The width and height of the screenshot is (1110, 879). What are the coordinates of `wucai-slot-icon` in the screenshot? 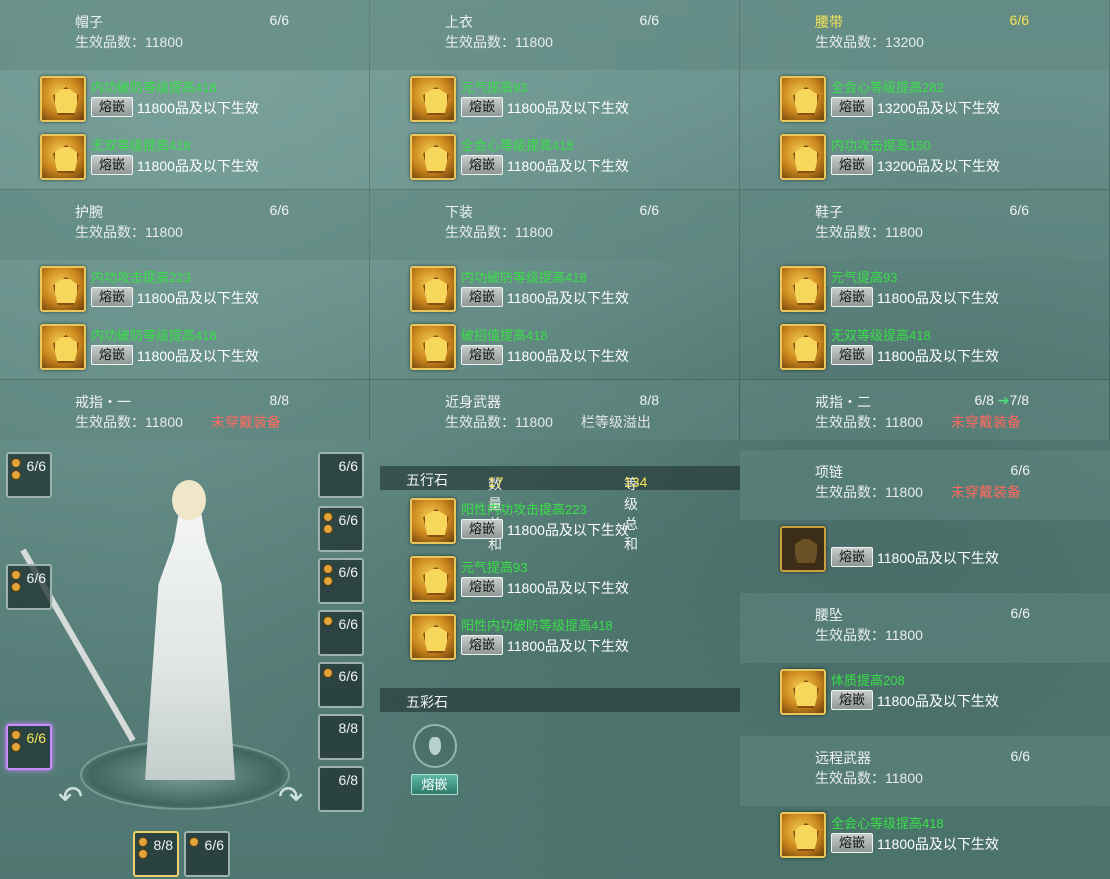 It's located at (435, 746).